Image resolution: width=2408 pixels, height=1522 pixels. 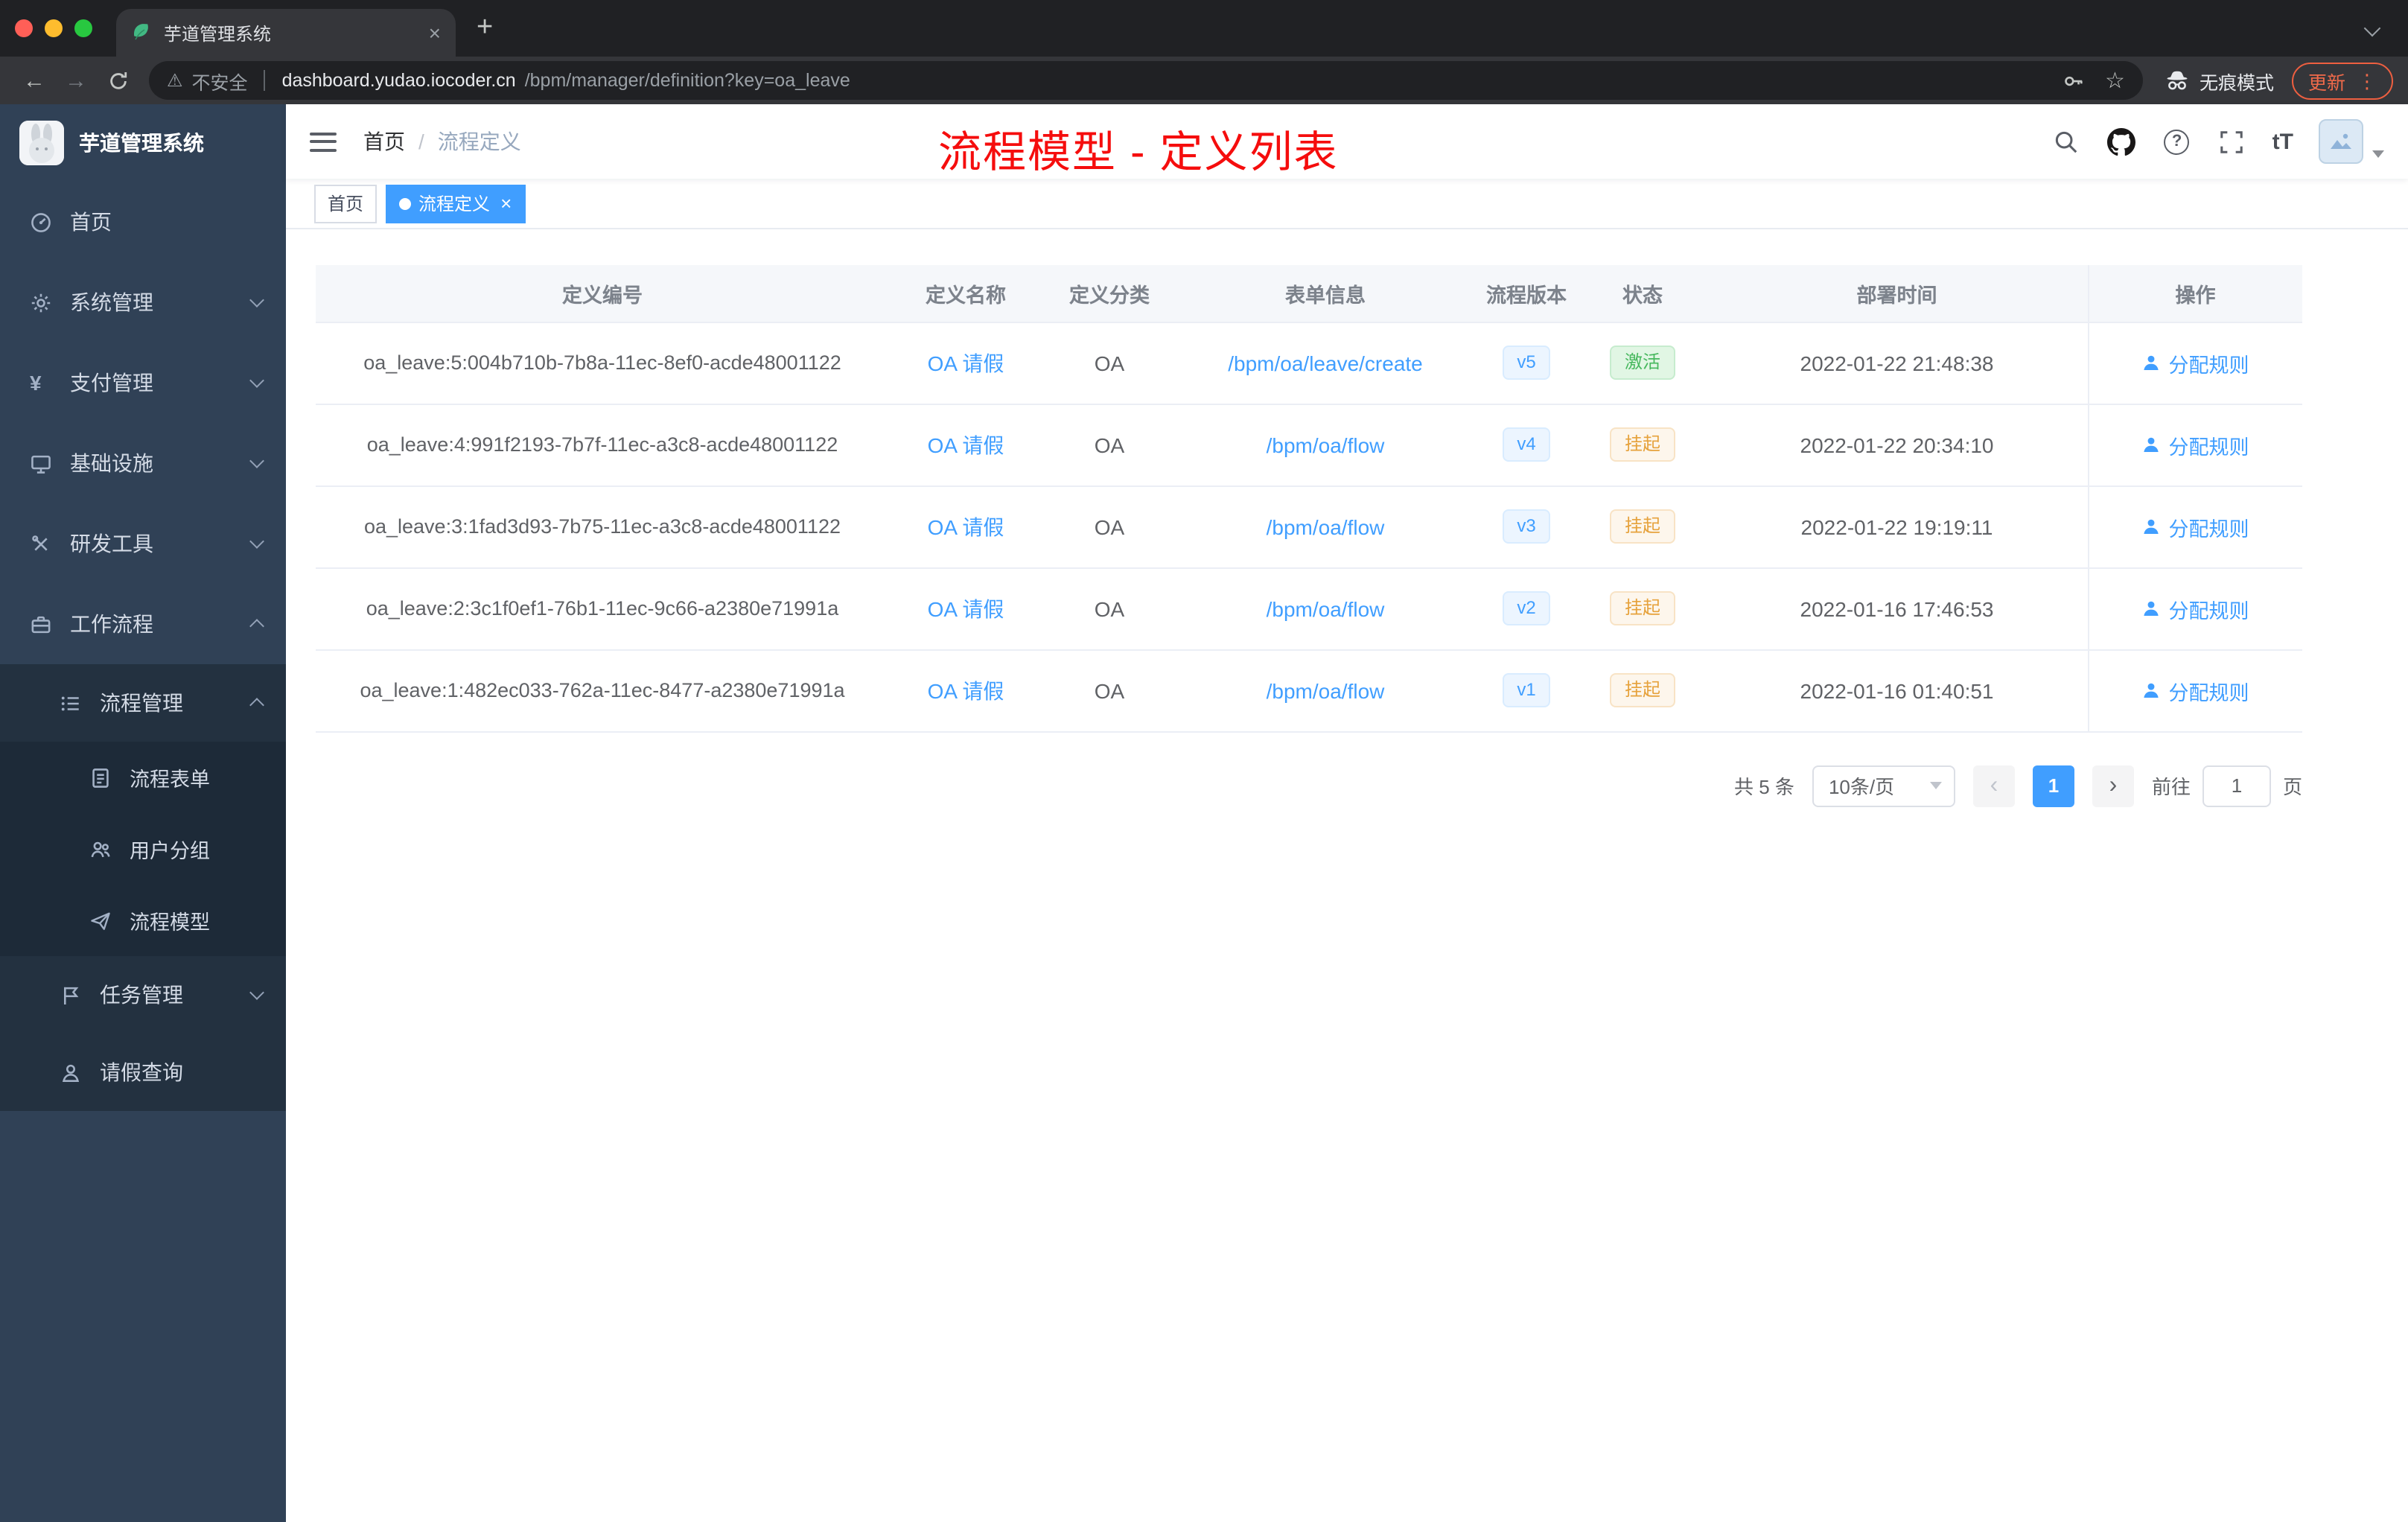 What do you see at coordinates (91, 222) in the screenshot?
I see `sidebar-item-label: 首页` at bounding box center [91, 222].